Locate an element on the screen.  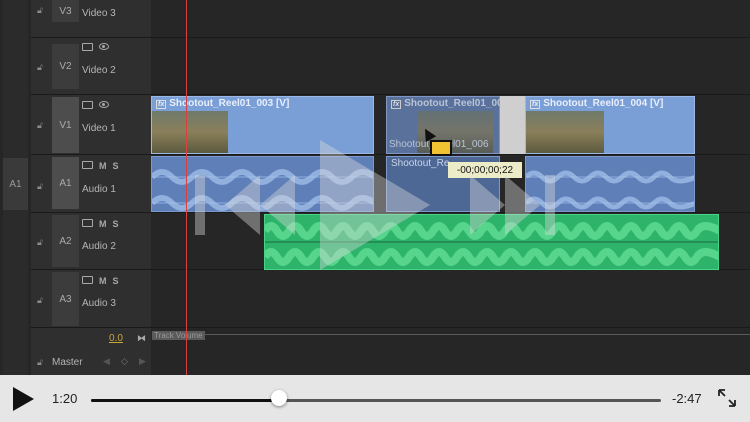
track-name-v3: V3 is located at coordinates (65, 11).